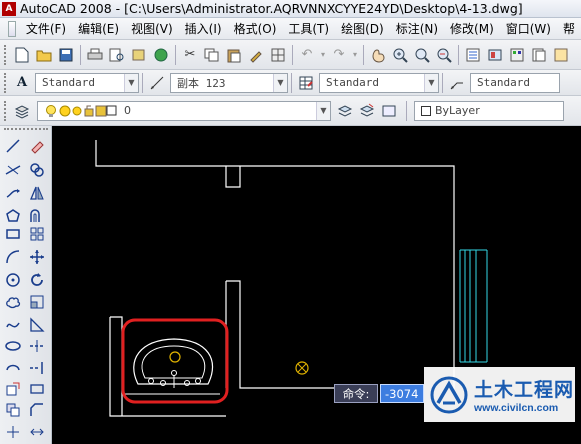 This screenshot has height=444, width=581. Describe the element at coordinates (13, 346) in the screenshot. I see `ellipse-icon` at that location.